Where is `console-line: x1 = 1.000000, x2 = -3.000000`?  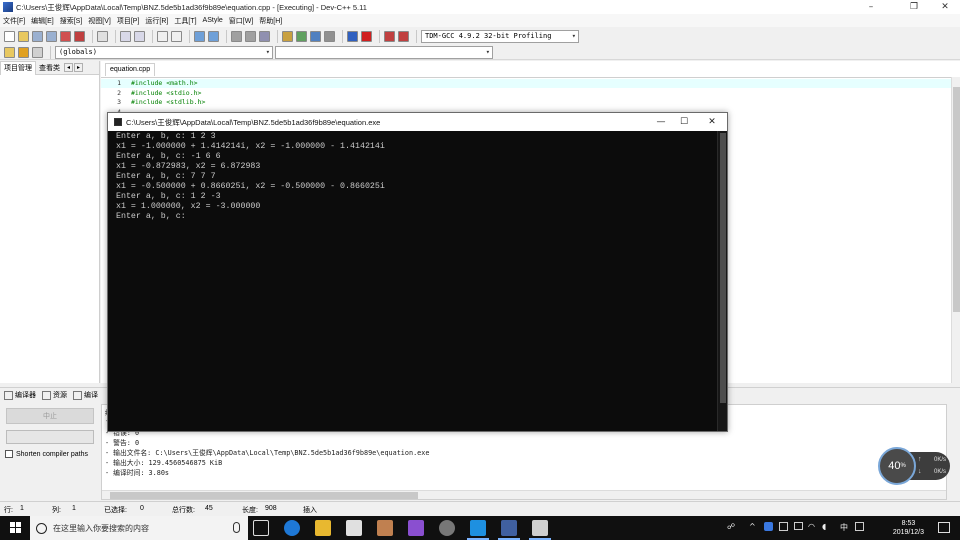
console-line: x1 = 1.000000, x2 = -3.000000 is located at coordinates (188, 206).